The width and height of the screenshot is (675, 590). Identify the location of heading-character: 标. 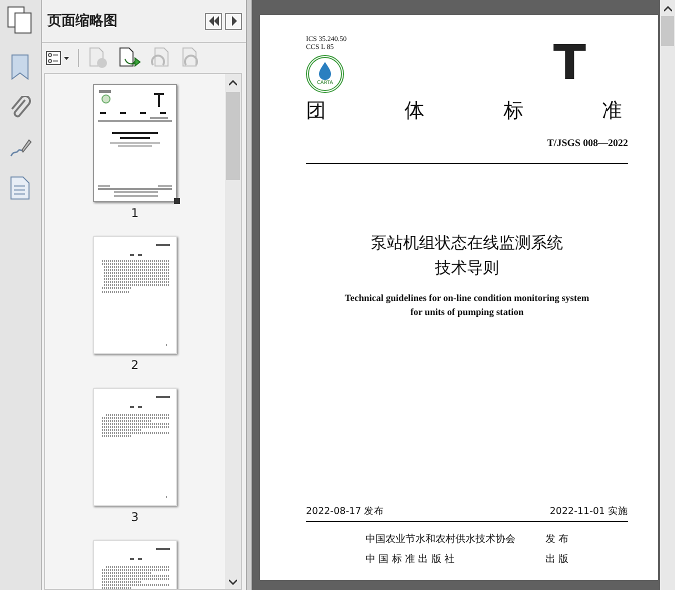
(513, 110).